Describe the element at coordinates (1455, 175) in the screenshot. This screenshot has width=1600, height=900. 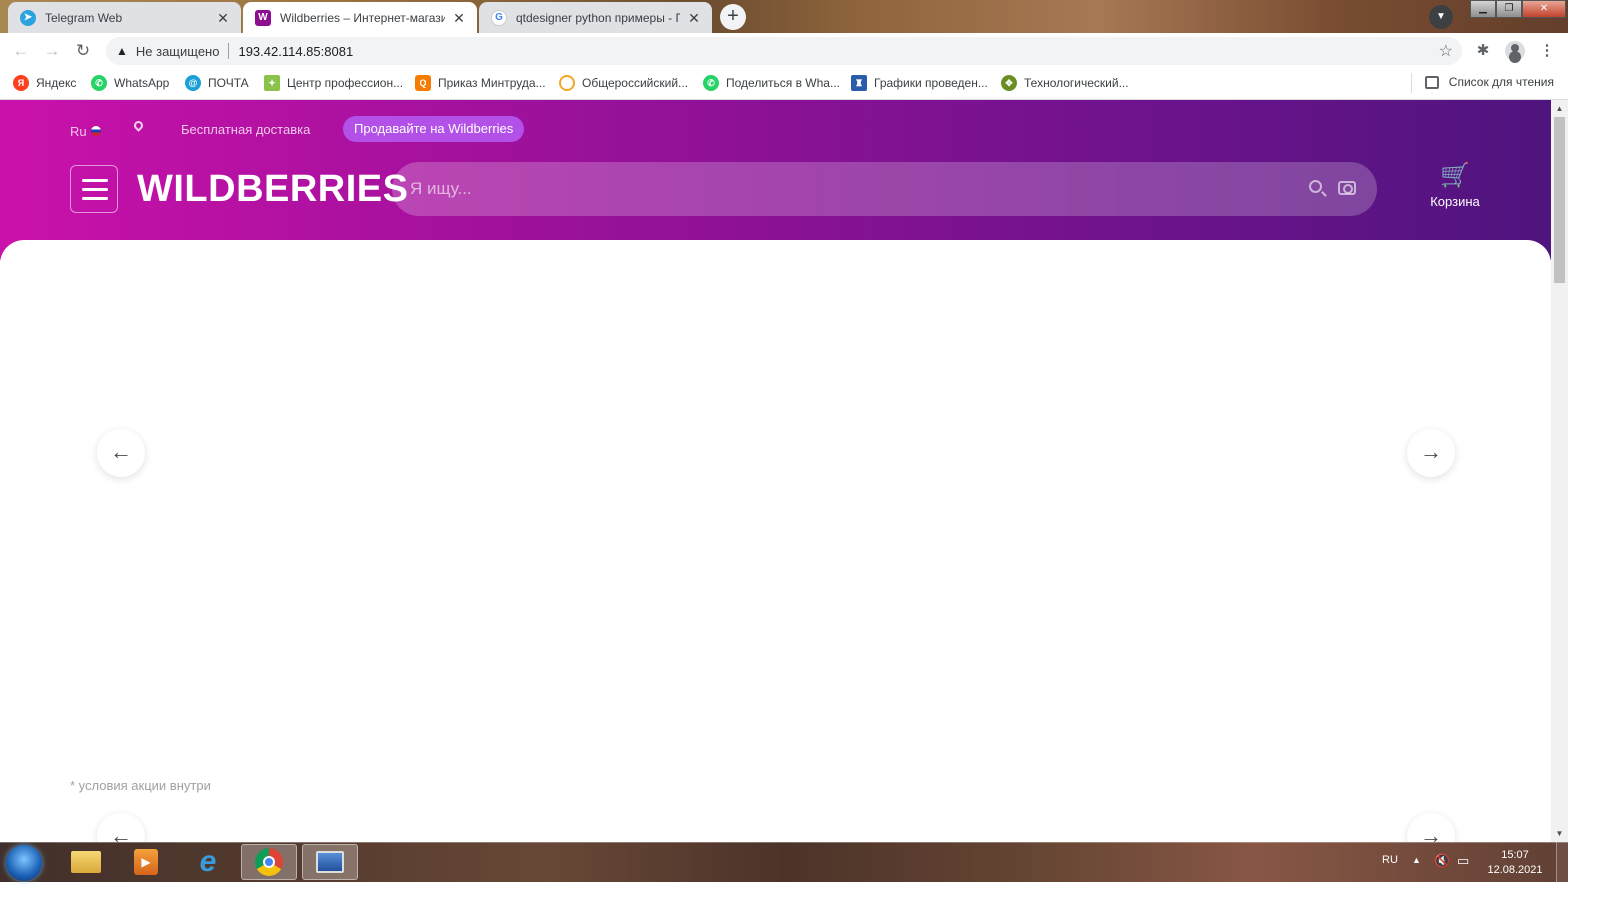
I see `cart-icon: 🛒` at that location.